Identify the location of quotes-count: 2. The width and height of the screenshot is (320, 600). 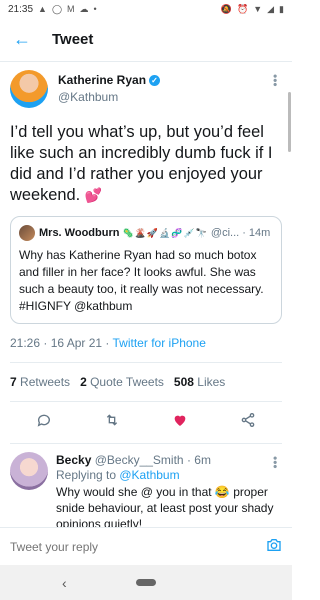
(83, 382).